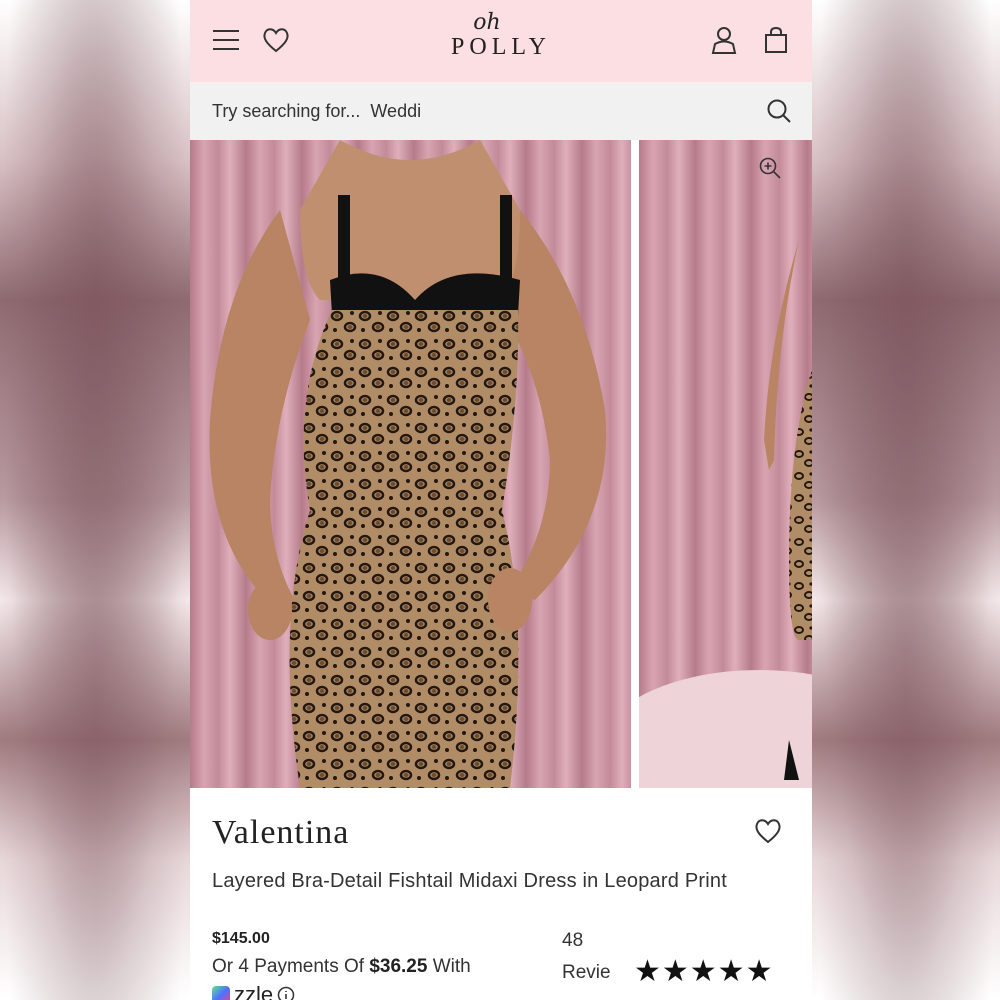  What do you see at coordinates (449, 966) in the screenshot?
I see `installment-suffix: With` at bounding box center [449, 966].